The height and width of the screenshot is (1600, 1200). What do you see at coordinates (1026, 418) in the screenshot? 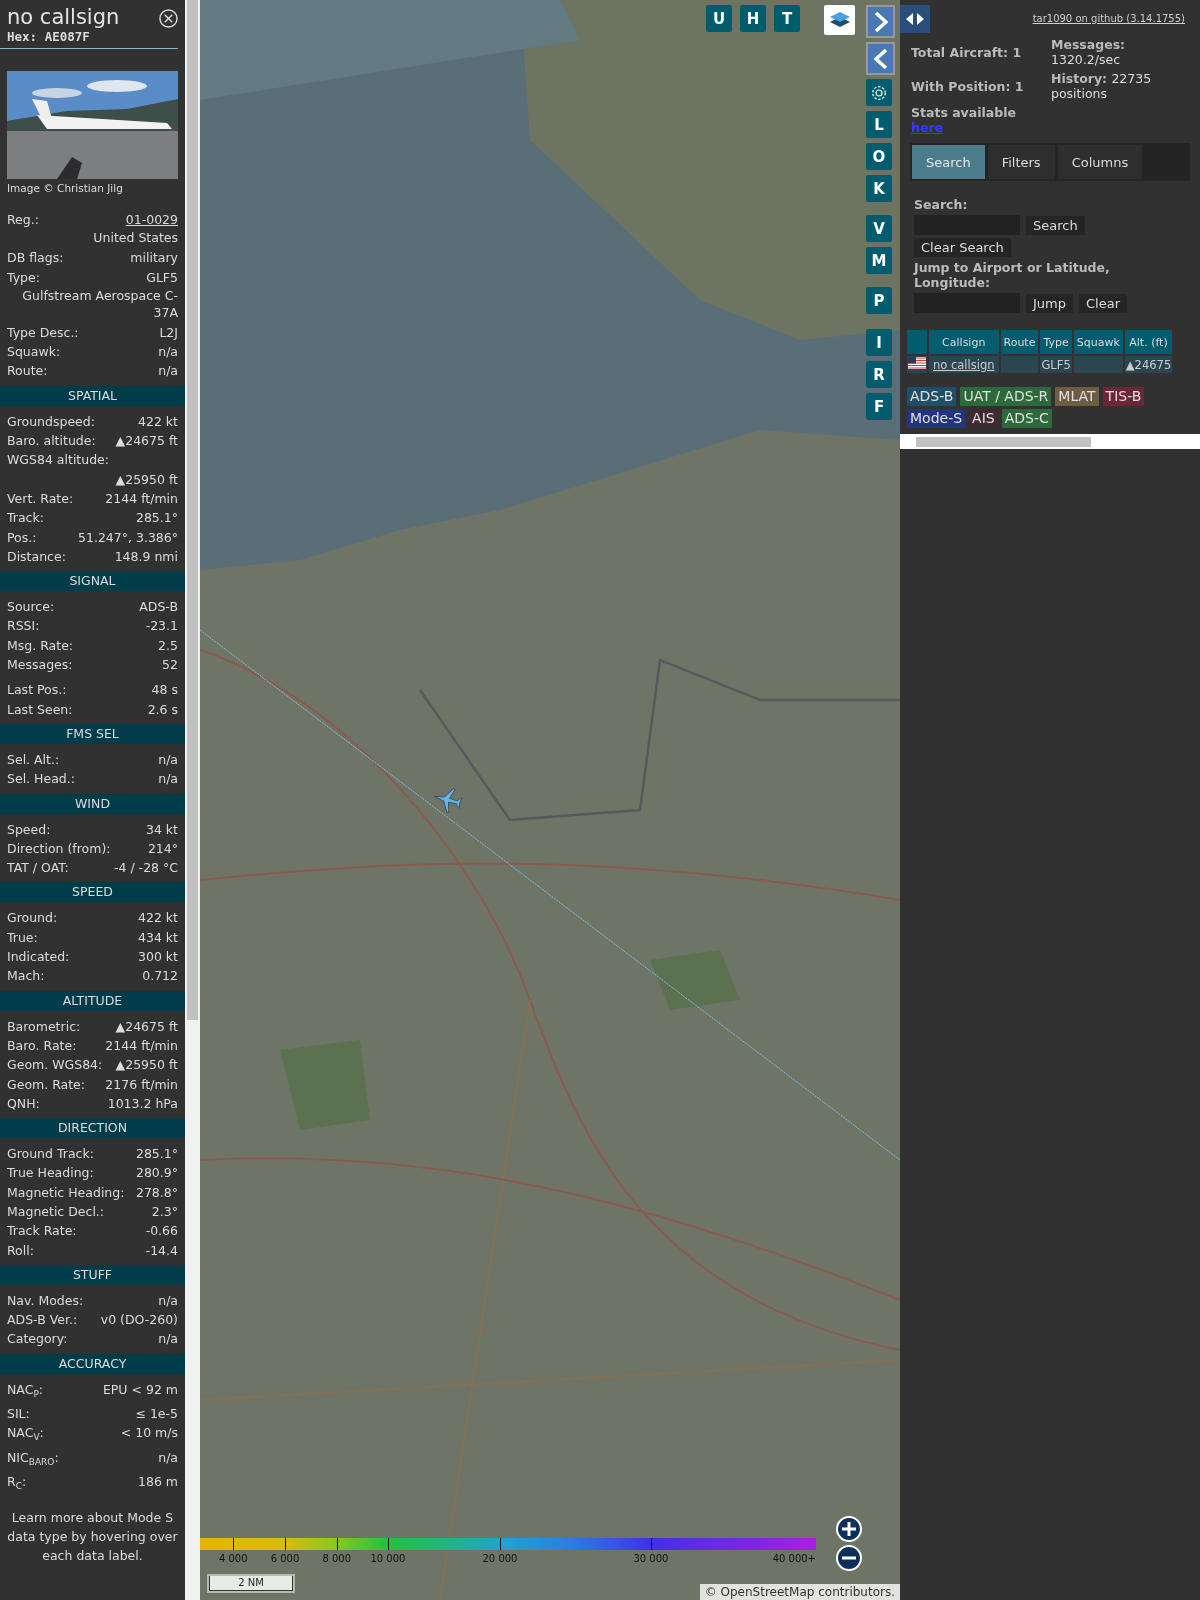
I see `source-tag: ADS-C` at bounding box center [1026, 418].